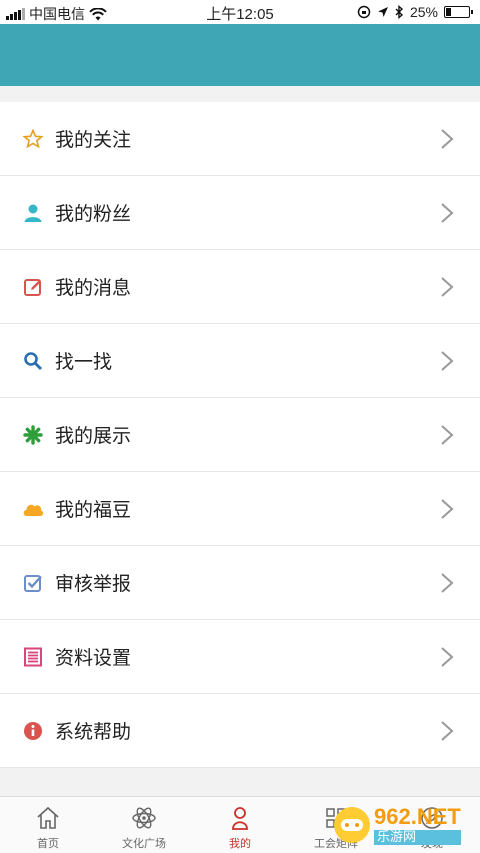  Describe the element at coordinates (240, 583) in the screenshot. I see `menu-item-review-report: 审核举报` at that location.